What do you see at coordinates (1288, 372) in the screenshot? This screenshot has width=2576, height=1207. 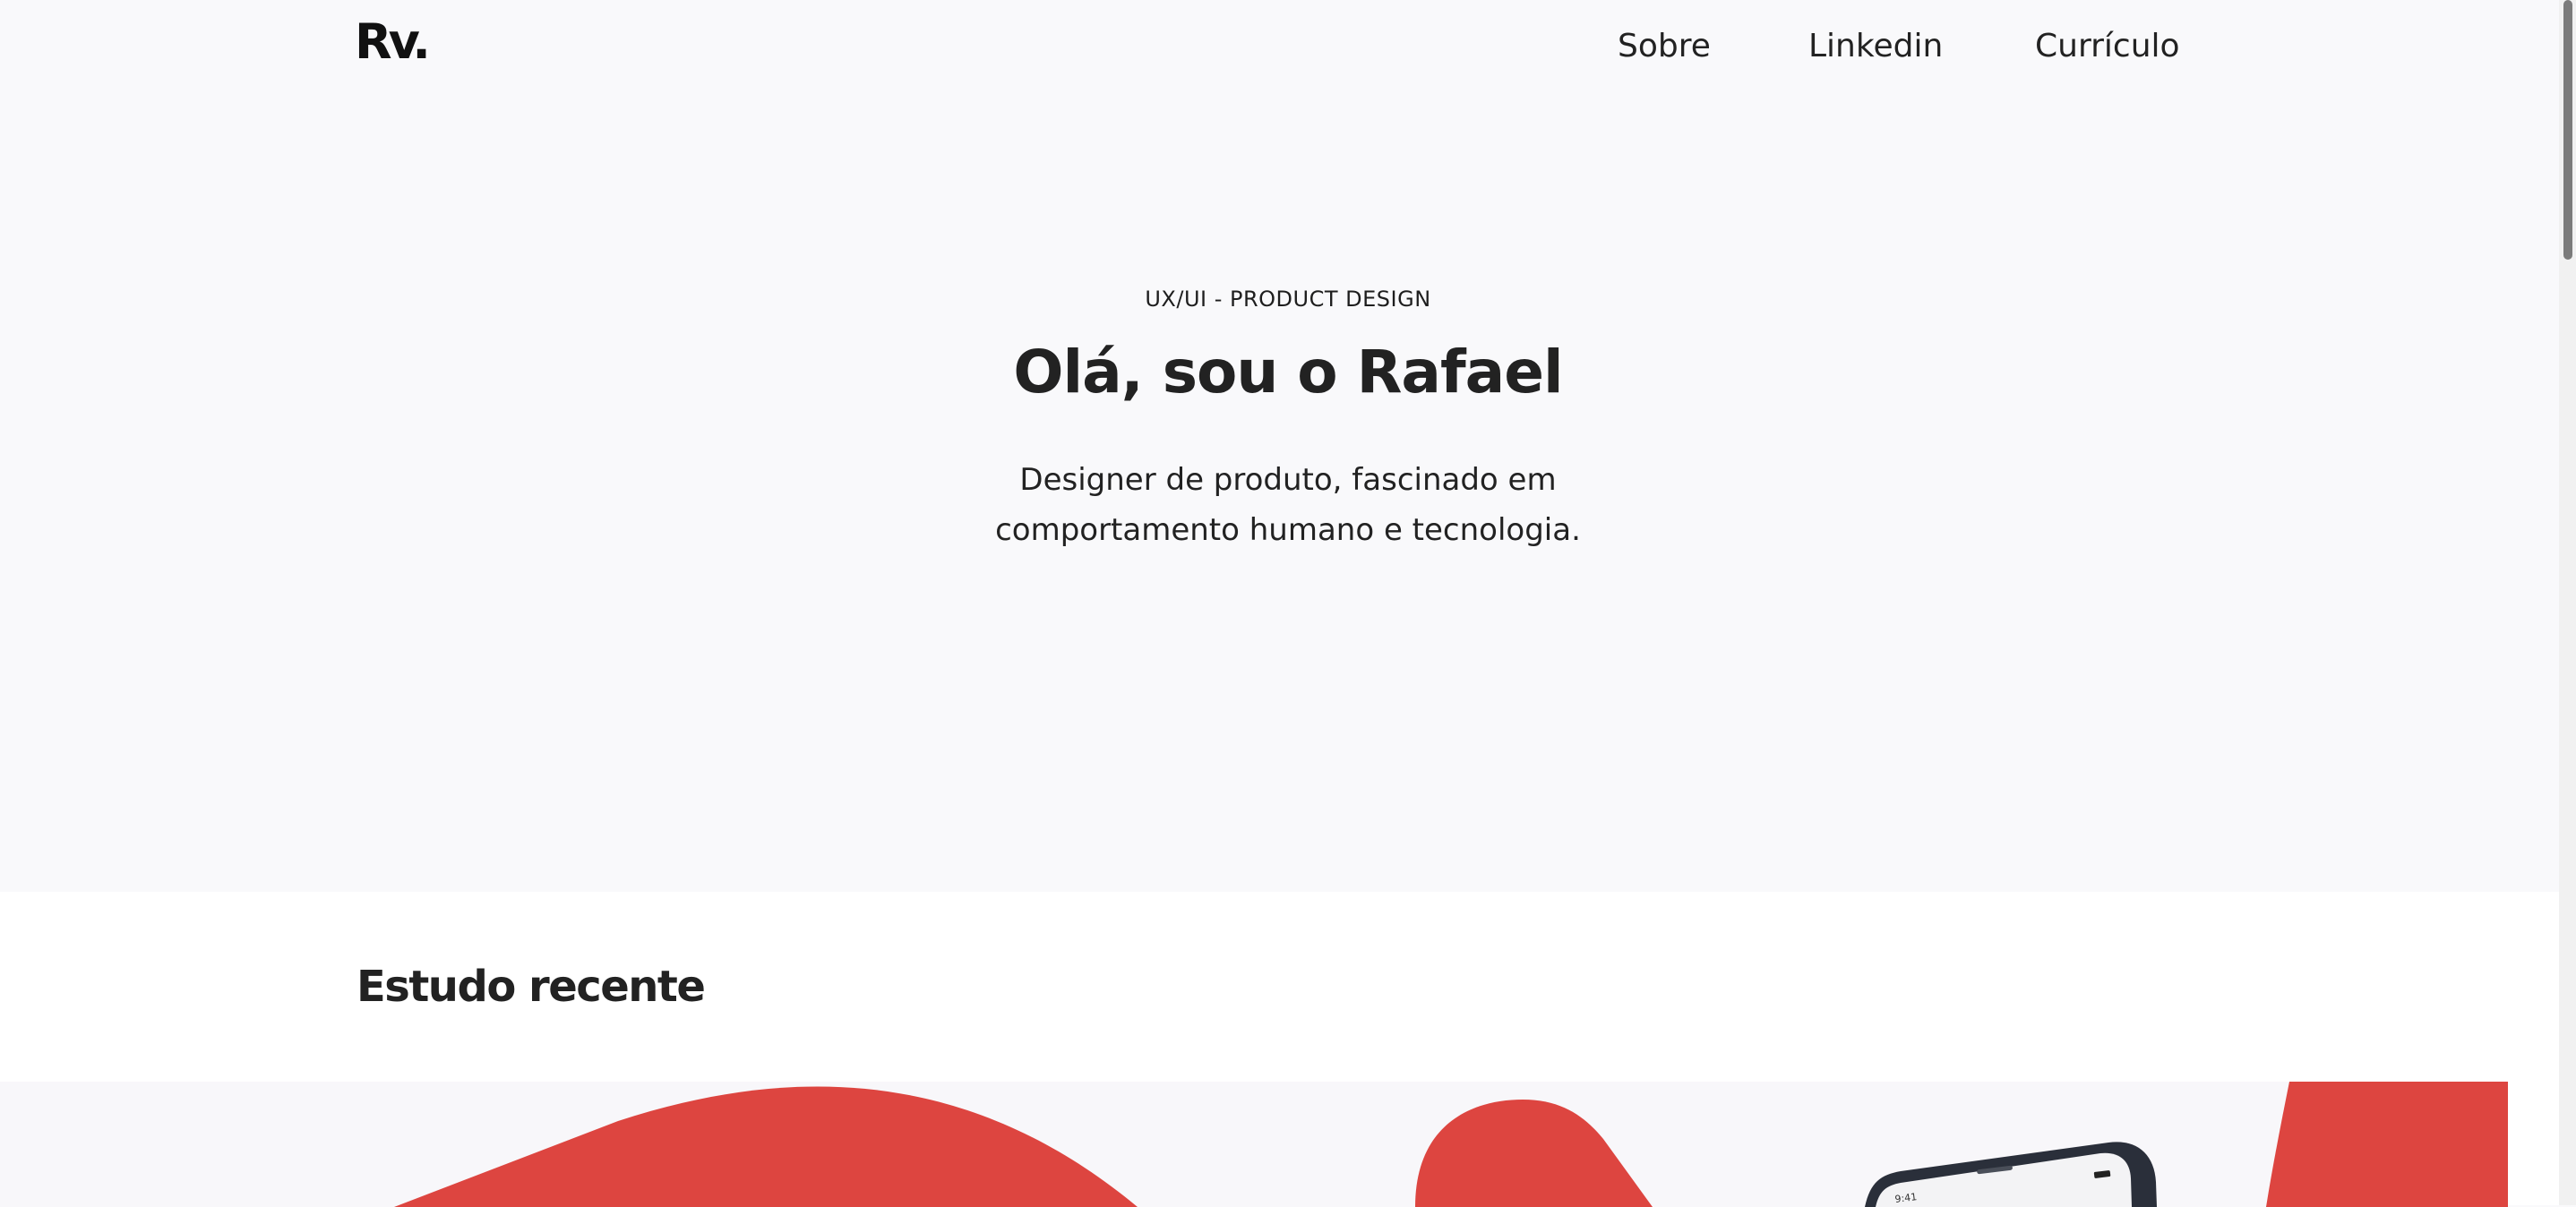 I see `hero-title: Olá, sou o Rafael` at bounding box center [1288, 372].